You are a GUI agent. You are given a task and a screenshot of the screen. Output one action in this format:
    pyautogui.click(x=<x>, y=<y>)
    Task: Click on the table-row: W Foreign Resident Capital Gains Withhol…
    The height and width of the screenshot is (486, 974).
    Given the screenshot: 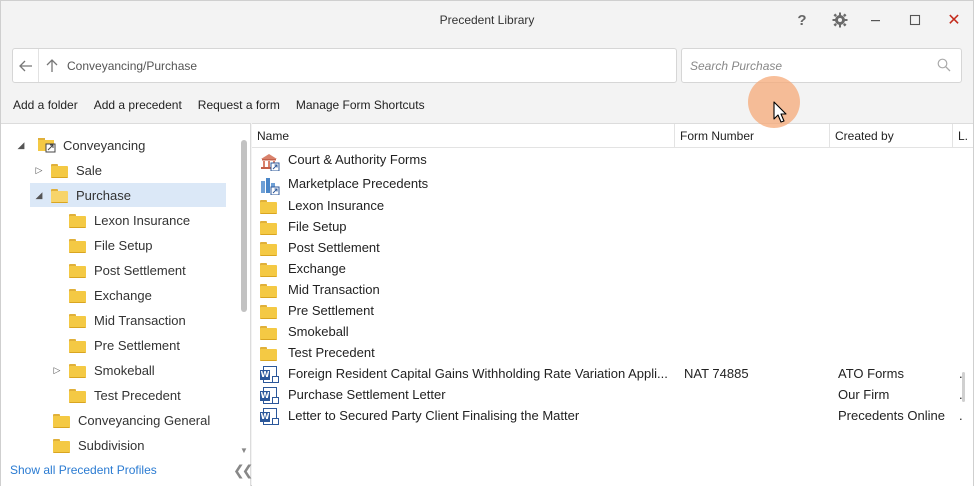 What is the action you would take?
    pyautogui.click(x=612, y=374)
    